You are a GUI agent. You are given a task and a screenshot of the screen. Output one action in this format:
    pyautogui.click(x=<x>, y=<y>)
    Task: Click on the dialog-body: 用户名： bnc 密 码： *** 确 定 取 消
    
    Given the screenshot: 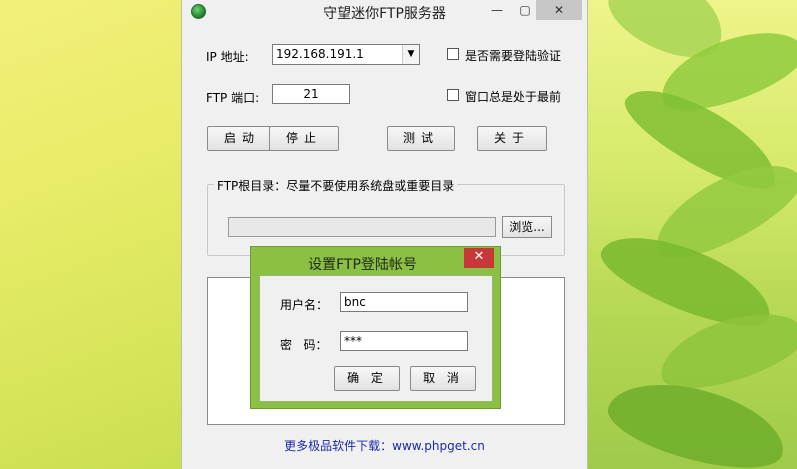 What is the action you would take?
    pyautogui.click(x=376, y=338)
    